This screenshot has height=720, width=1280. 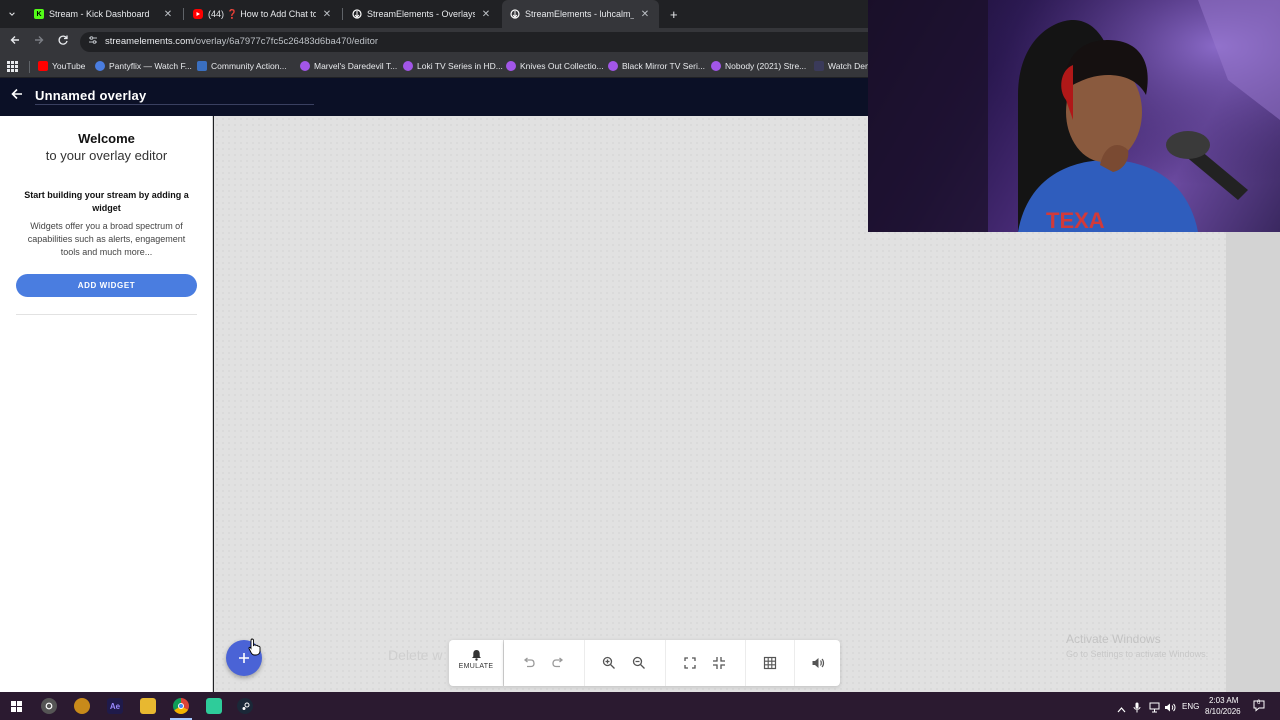 What do you see at coordinates (580, 14) in the screenshot?
I see `browser-tab-active: StreamElements - luhcalm_wav ✕` at bounding box center [580, 14].